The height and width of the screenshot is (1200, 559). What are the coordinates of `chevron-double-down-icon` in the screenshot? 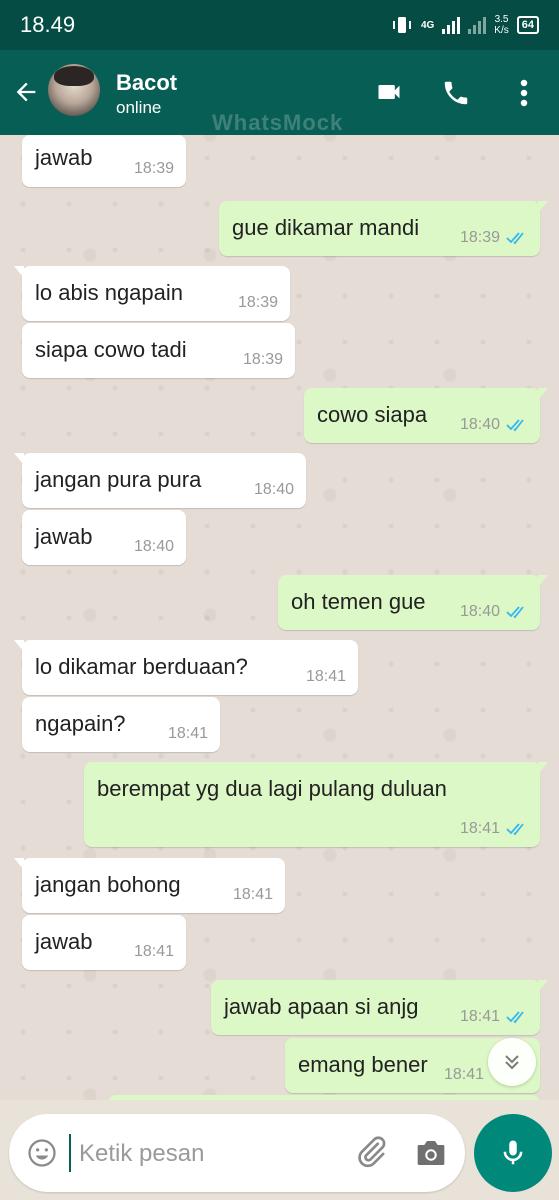 It's located at (512, 1062).